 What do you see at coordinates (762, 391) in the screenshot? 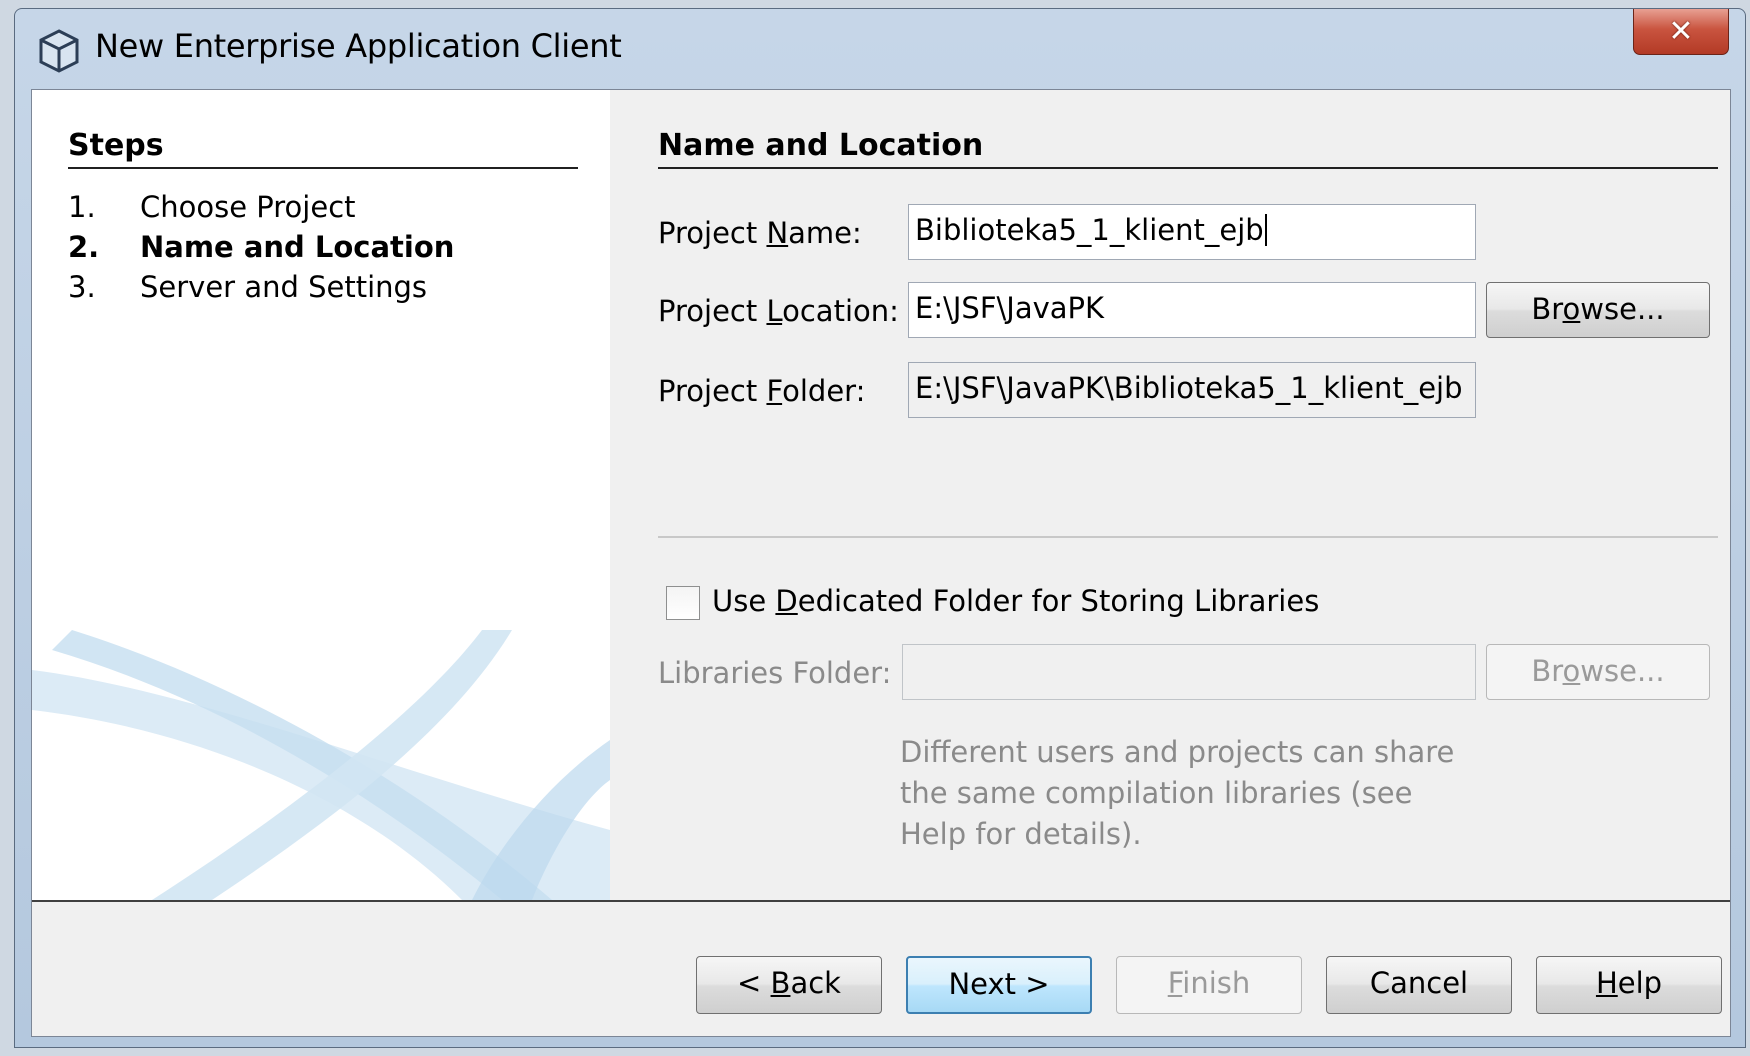
I see `project-folder-label: Project Folder:` at bounding box center [762, 391].